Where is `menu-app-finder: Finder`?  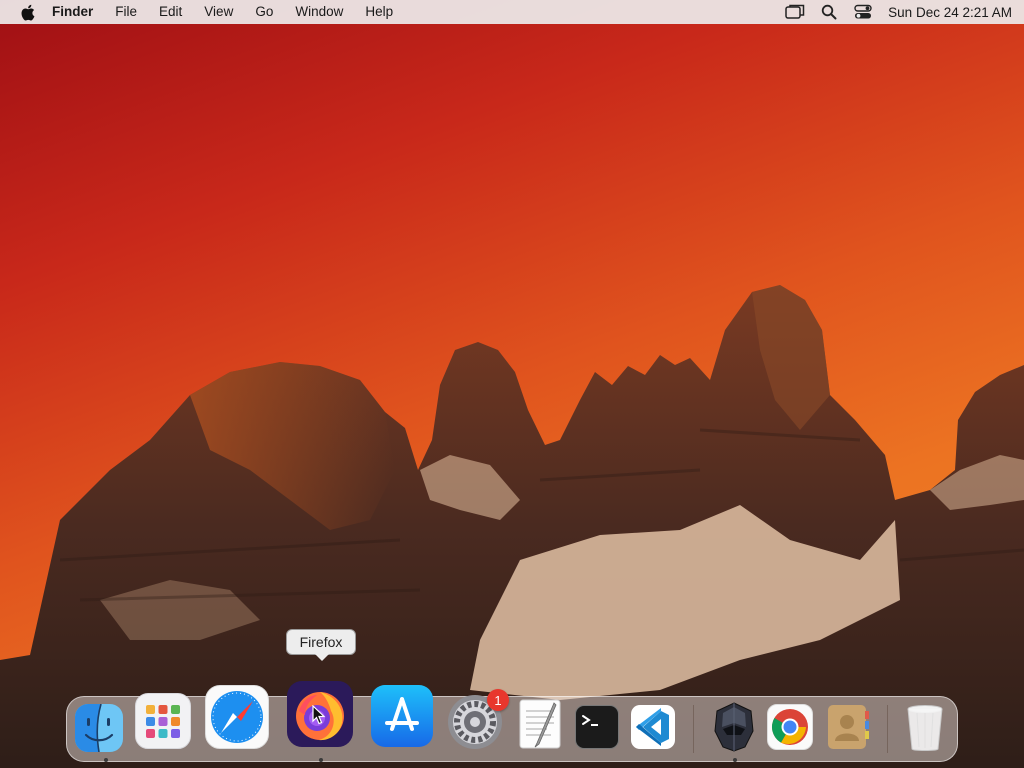 menu-app-finder: Finder is located at coordinates (78, 12).